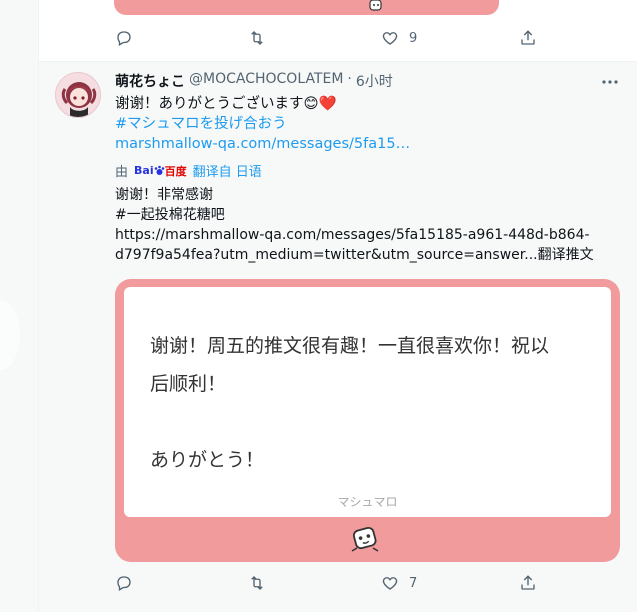  Describe the element at coordinates (367, 502) in the screenshot. I see `card-footer: マシュマロ` at that location.